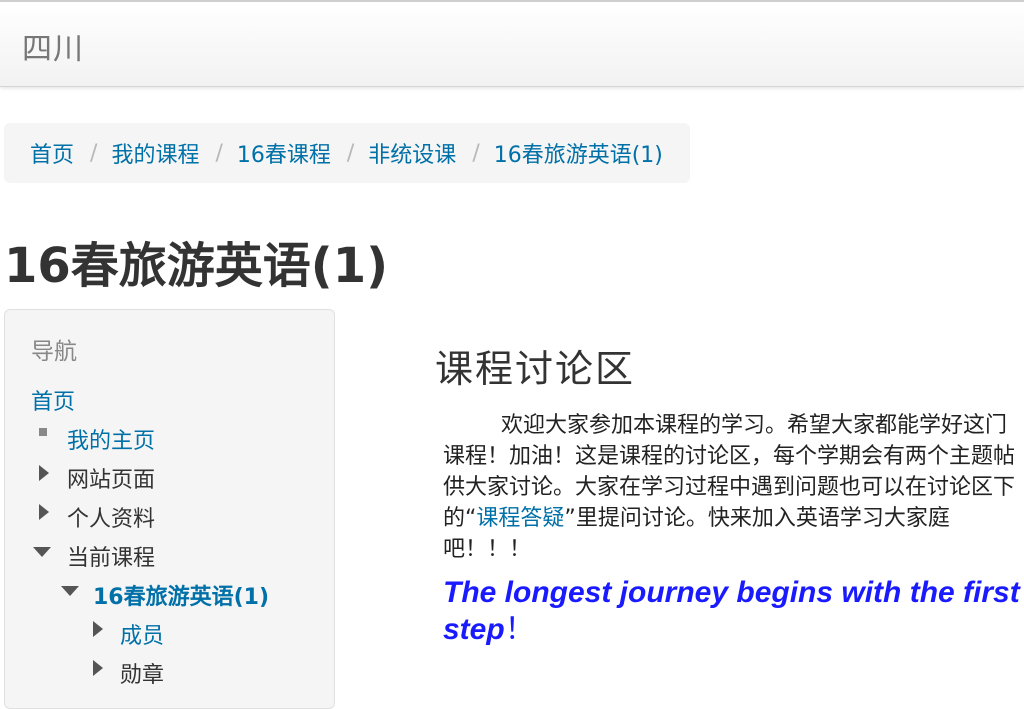  I want to click on nav-item-home: 首页, so click(53, 400).